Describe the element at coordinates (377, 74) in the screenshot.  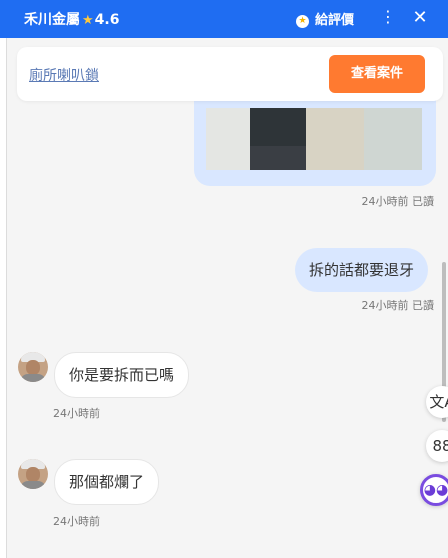
I see `view-case-button: 查看案件` at that location.